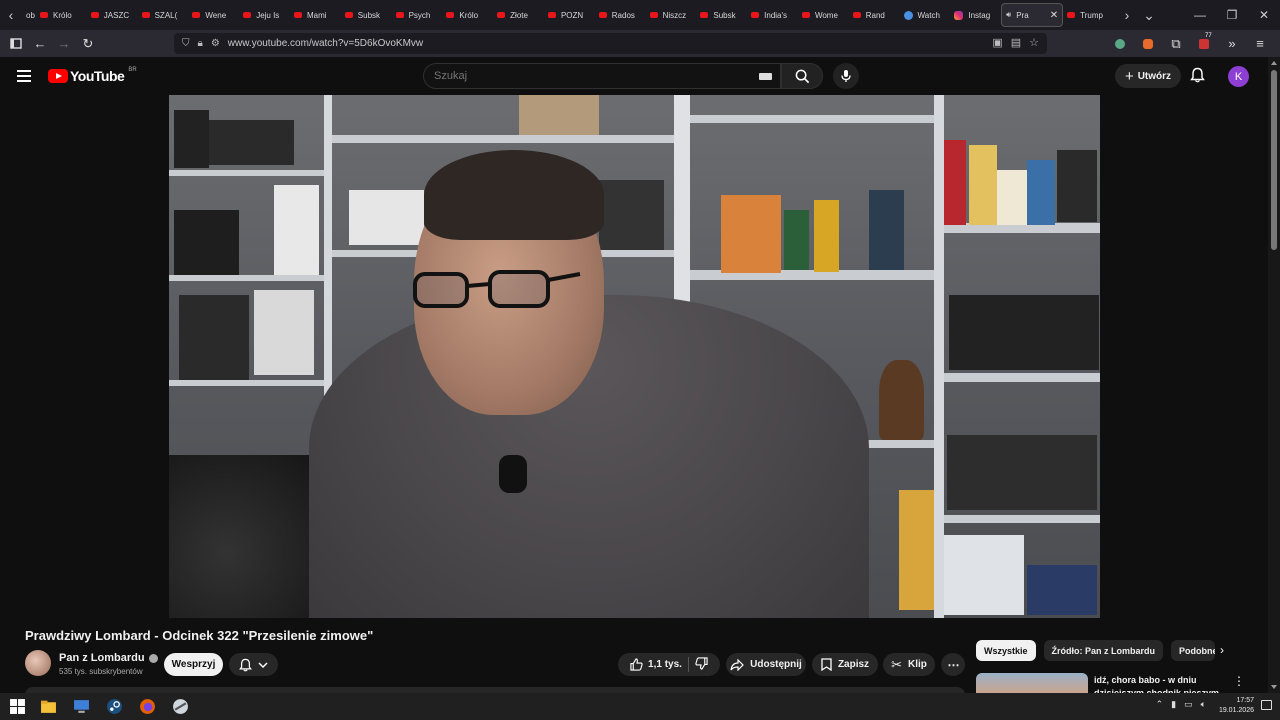  What do you see at coordinates (1148, 43) in the screenshot?
I see `fox-extension-icon` at bounding box center [1148, 43].